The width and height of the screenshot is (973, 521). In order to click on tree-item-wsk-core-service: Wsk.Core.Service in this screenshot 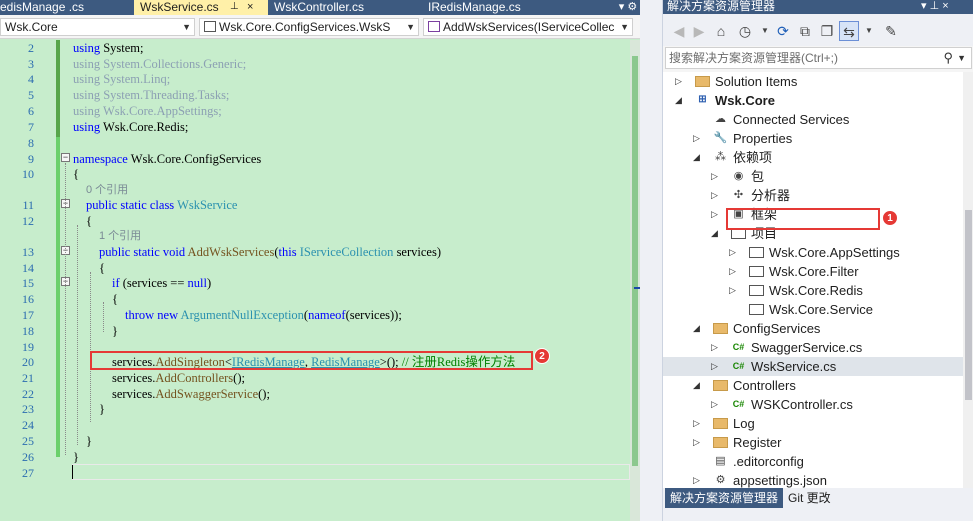, I will do `click(813, 309)`.